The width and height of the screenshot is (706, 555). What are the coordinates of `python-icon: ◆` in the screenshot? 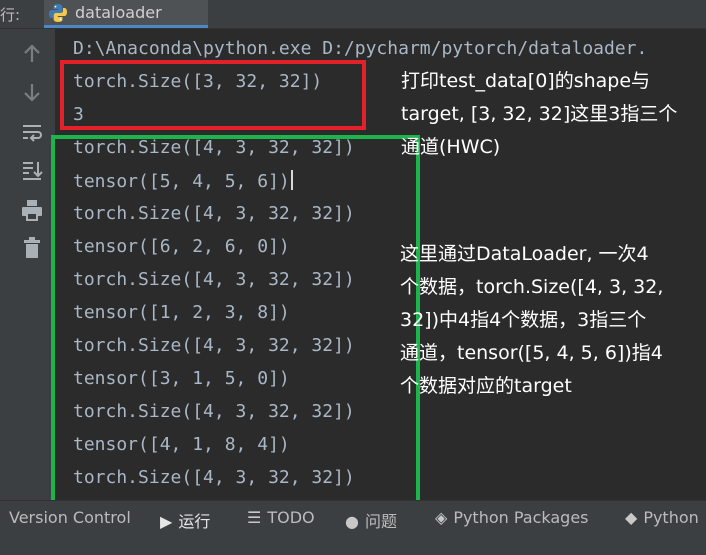 It's located at (631, 517).